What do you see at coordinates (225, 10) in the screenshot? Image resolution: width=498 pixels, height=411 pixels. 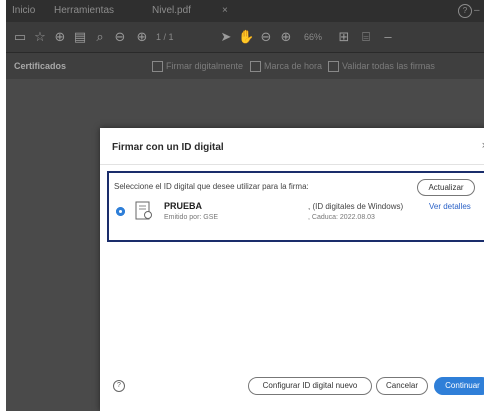 I see `document-tab-close-icon: ×` at bounding box center [225, 10].